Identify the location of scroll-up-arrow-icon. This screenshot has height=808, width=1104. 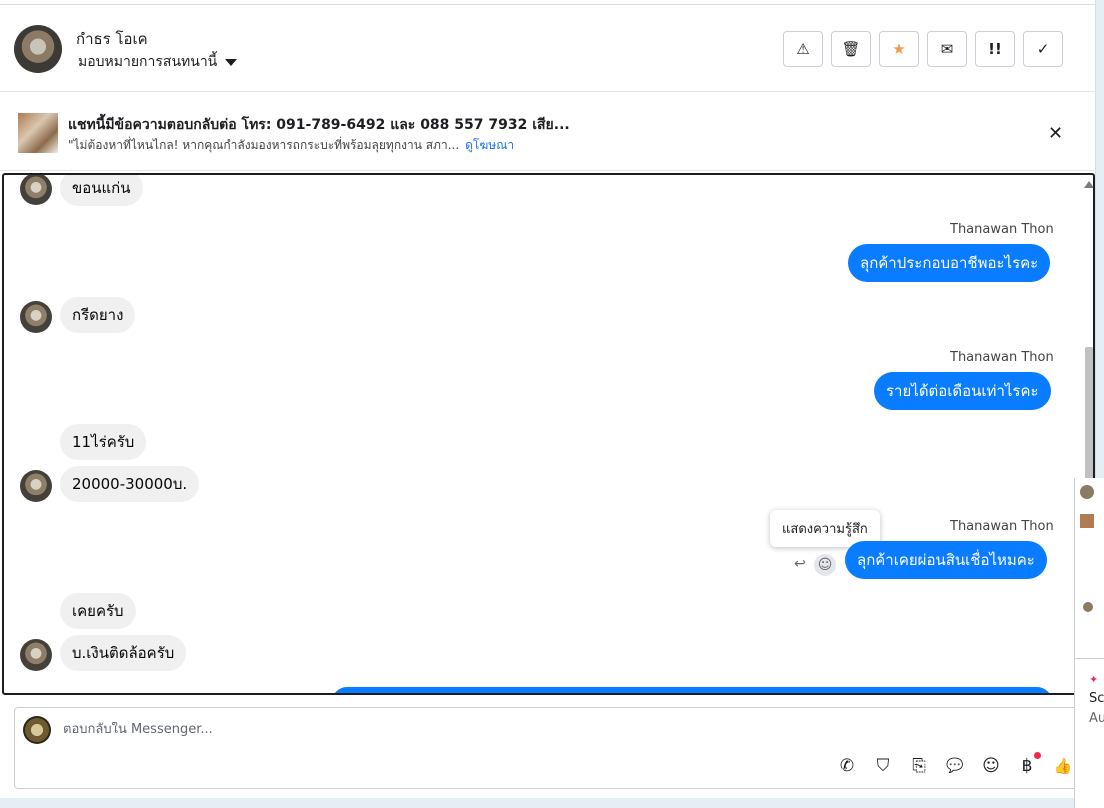
(1088, 184).